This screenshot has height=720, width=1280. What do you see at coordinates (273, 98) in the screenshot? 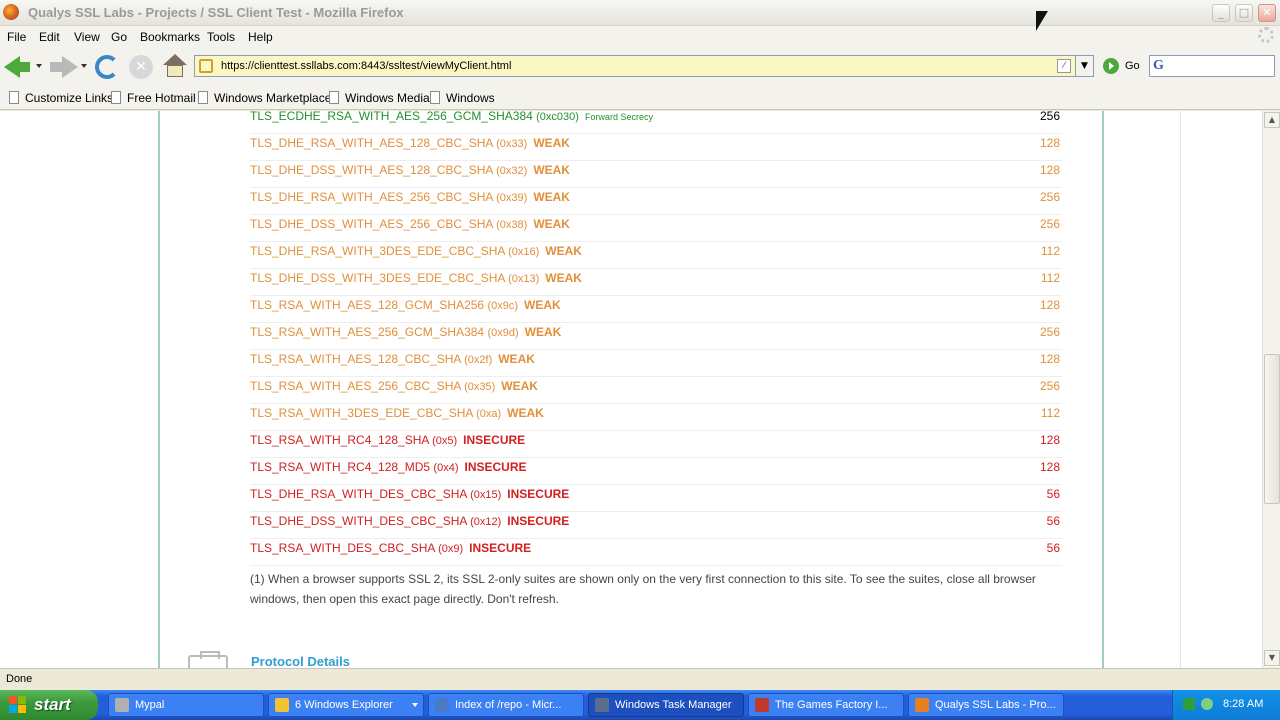
I see `bookmark-label: Windows Marketplace` at bounding box center [273, 98].